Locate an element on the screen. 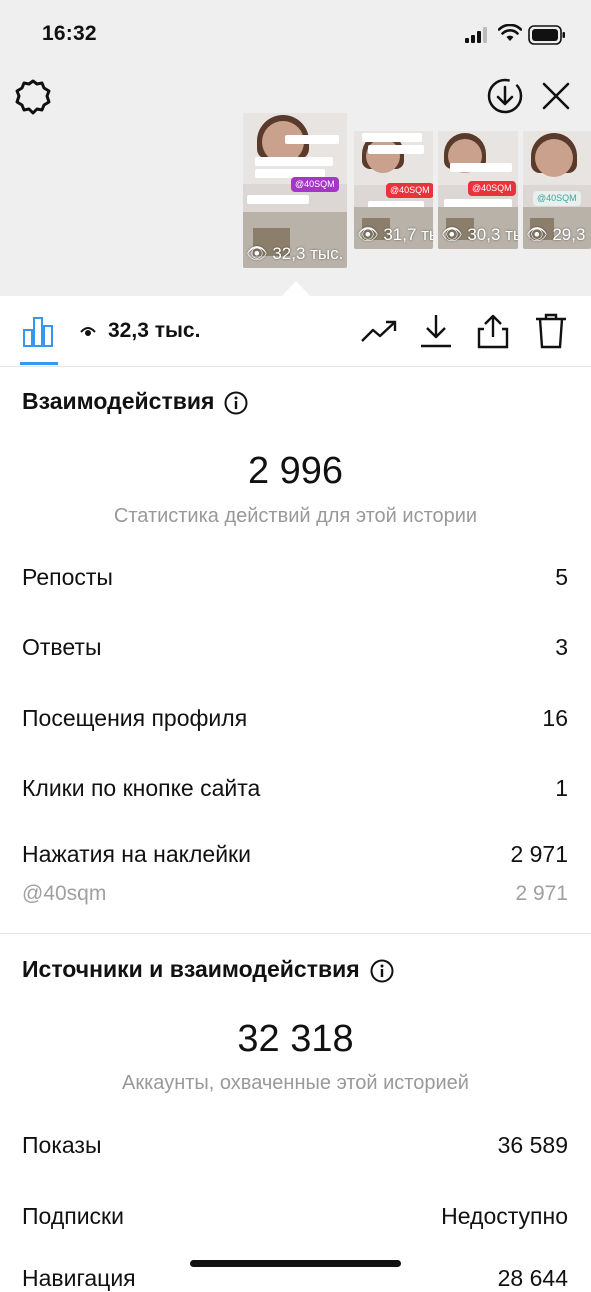  download-circle-icon is located at coordinates (505, 96).